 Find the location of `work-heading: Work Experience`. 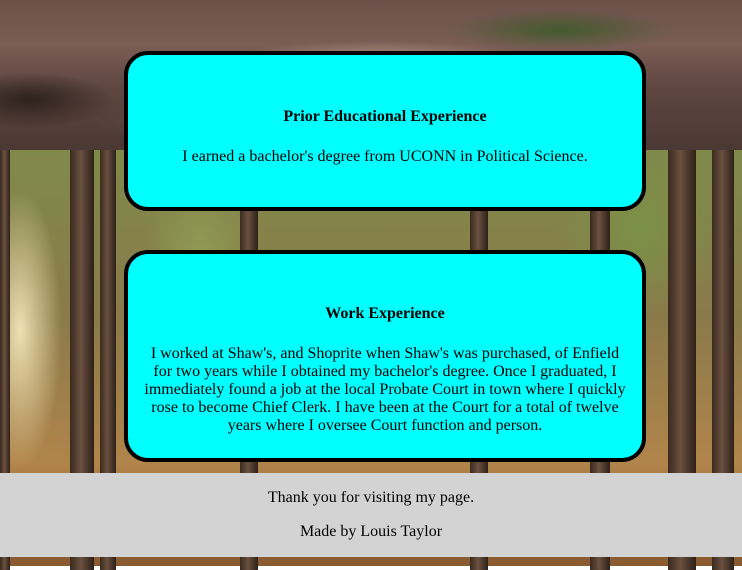

work-heading: Work Experience is located at coordinates (385, 313).